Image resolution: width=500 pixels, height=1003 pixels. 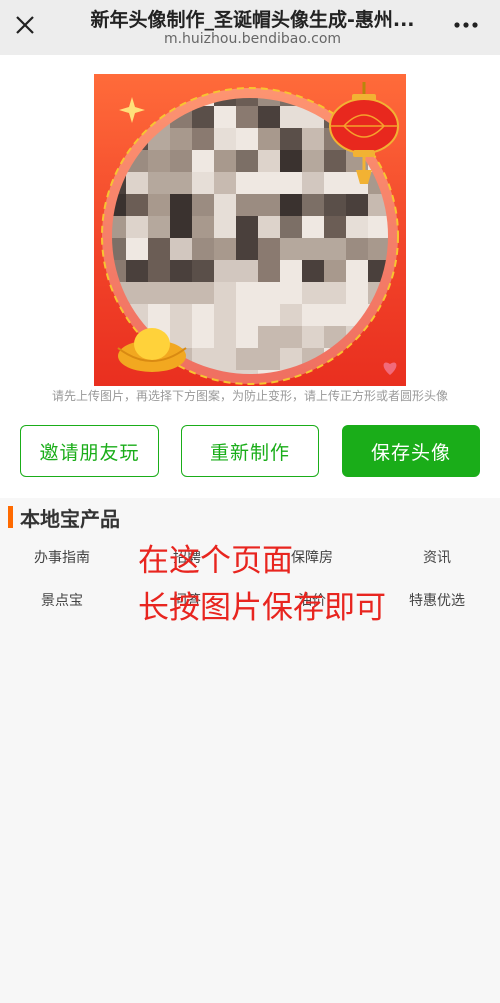 What do you see at coordinates (252, 39) in the screenshot?
I see `page-url: m.huizhou.bendibao.com` at bounding box center [252, 39].